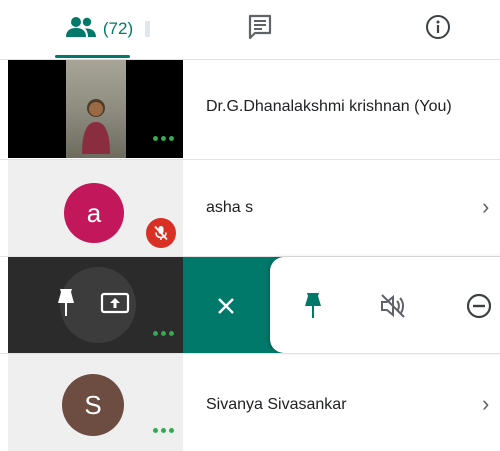 This screenshot has height=451, width=500. What do you see at coordinates (81, 29) in the screenshot?
I see `people-icon` at bounding box center [81, 29].